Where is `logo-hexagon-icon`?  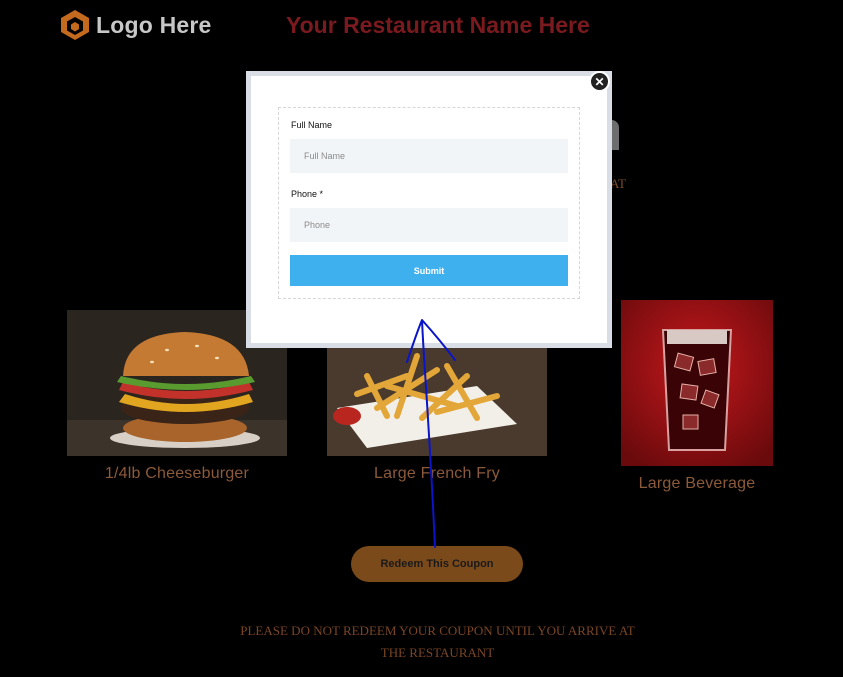 logo-hexagon-icon is located at coordinates (75, 25).